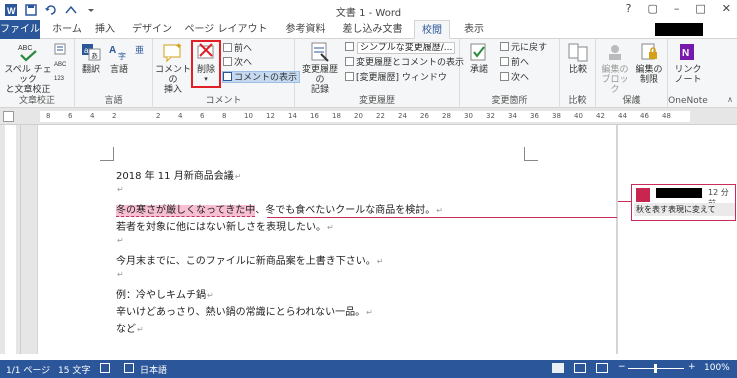  What do you see at coordinates (153, 369) in the screenshot?
I see `language-status: 日本語` at bounding box center [153, 369].